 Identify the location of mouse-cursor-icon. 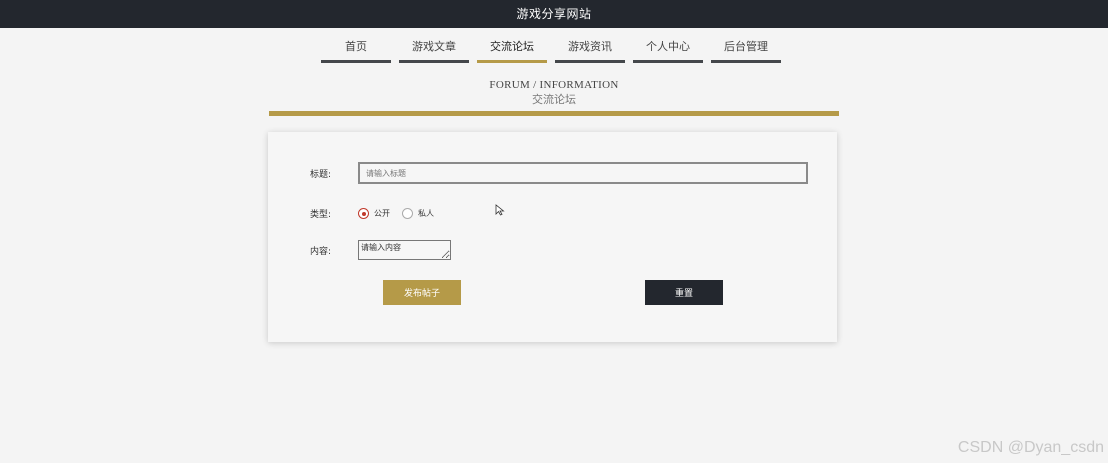
(500, 210).